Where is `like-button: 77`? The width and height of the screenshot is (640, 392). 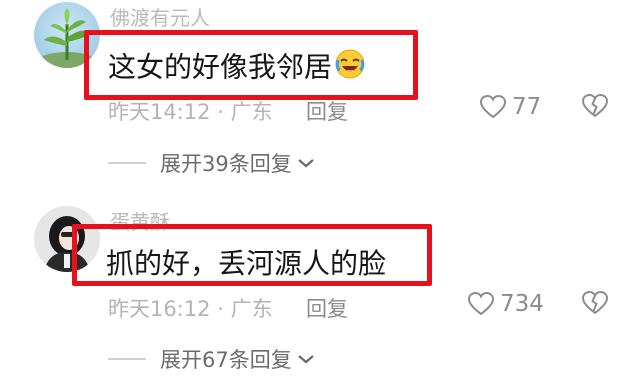 like-button: 77 is located at coordinates (510, 107).